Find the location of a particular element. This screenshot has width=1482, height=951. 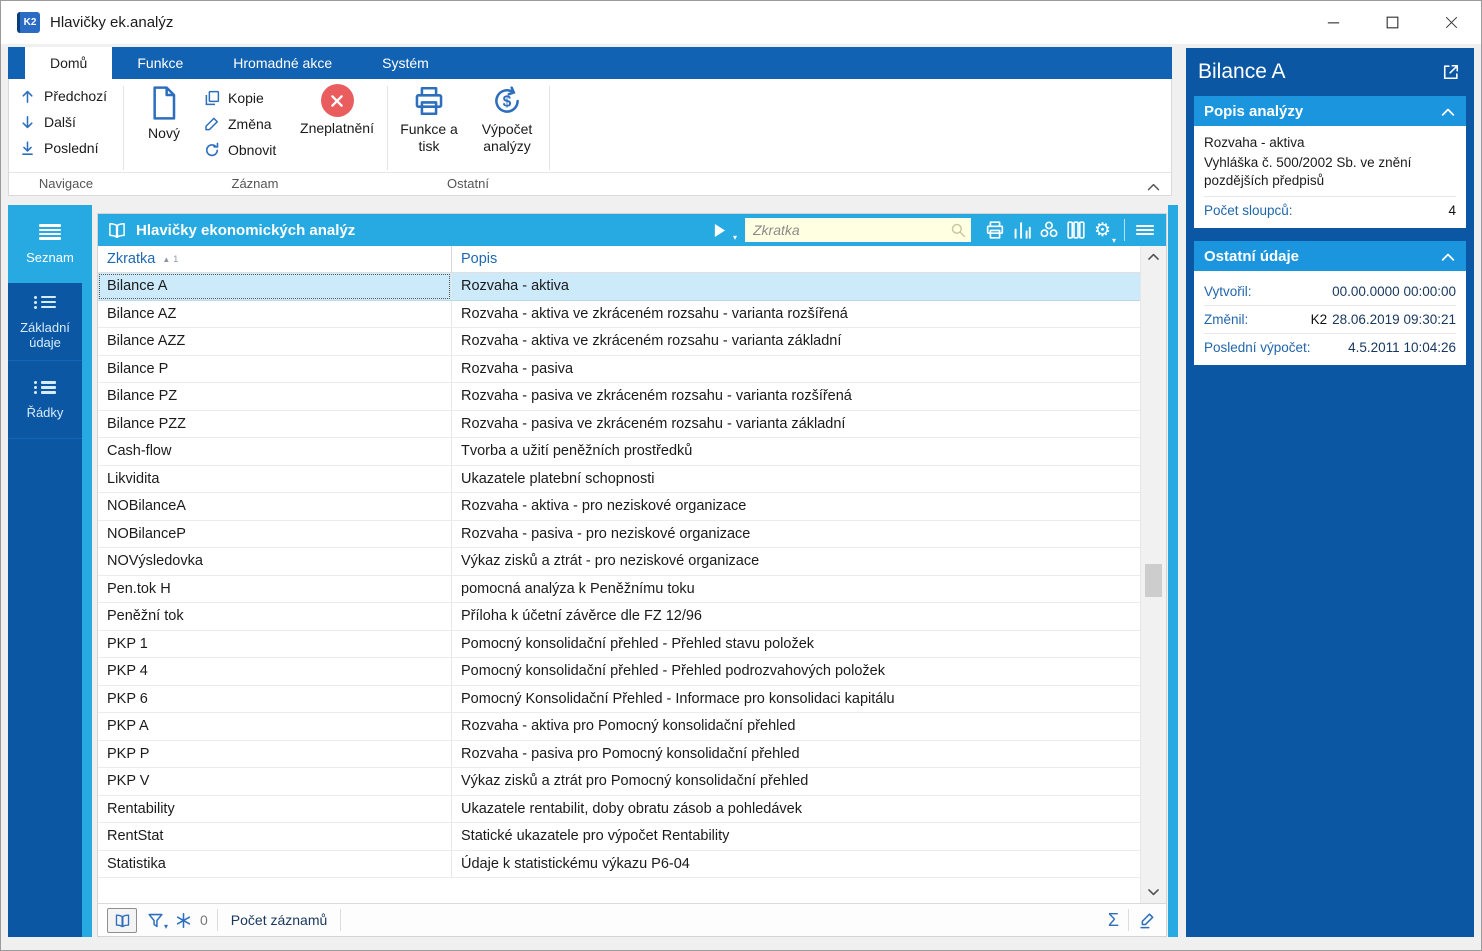

sidebar-item-radky: Řádky is located at coordinates (45, 400).